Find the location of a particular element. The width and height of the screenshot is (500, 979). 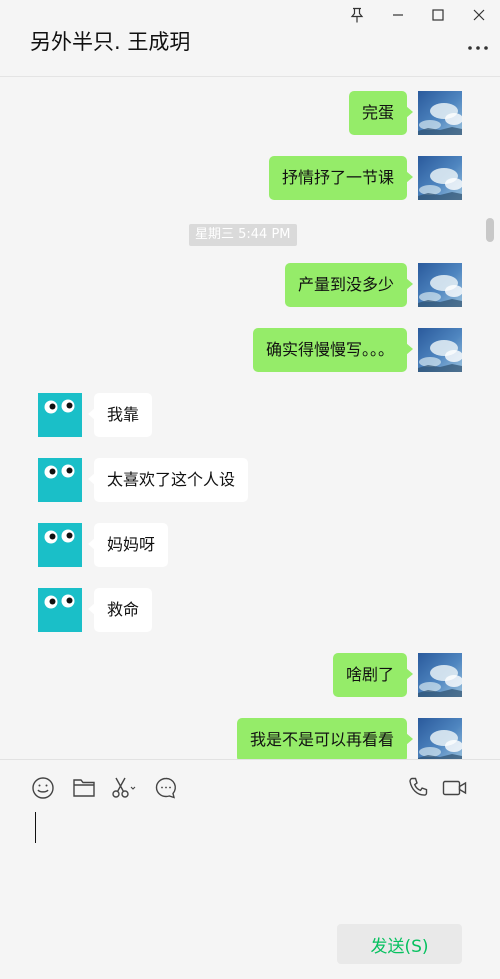

message-bubble: 啥剧了 is located at coordinates (373, 675).